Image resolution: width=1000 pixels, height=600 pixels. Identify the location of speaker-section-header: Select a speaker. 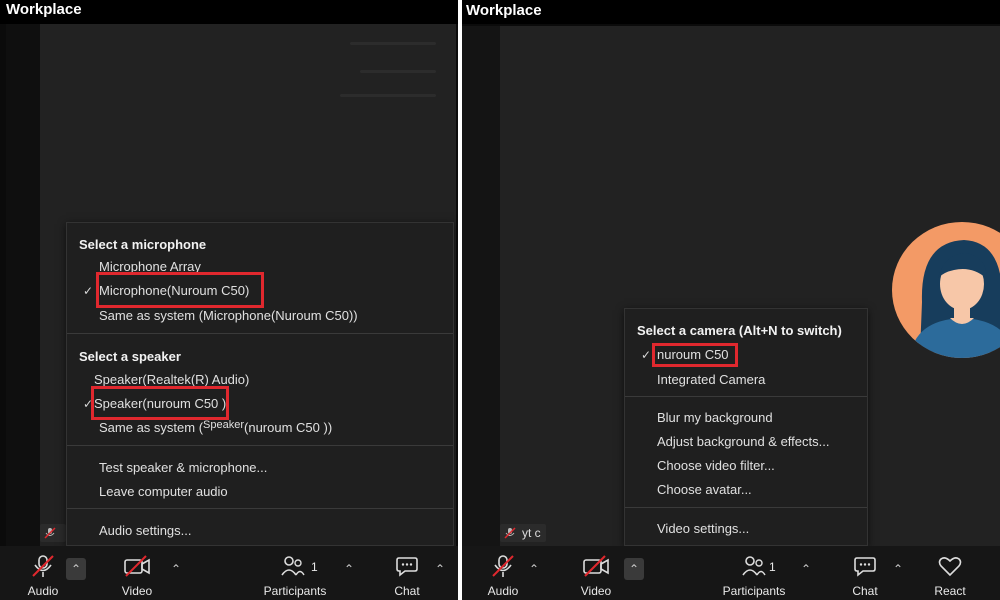
(130, 356).